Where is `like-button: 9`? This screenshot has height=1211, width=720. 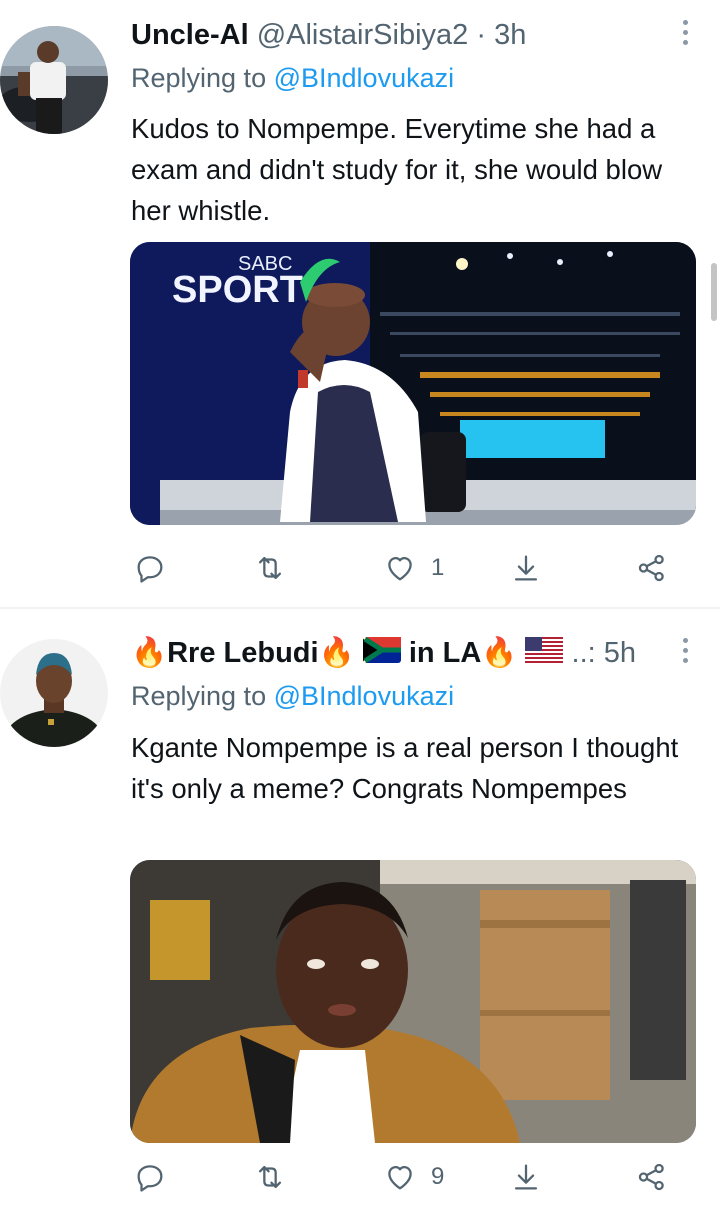
like-button: 9 is located at coordinates (413, 1177).